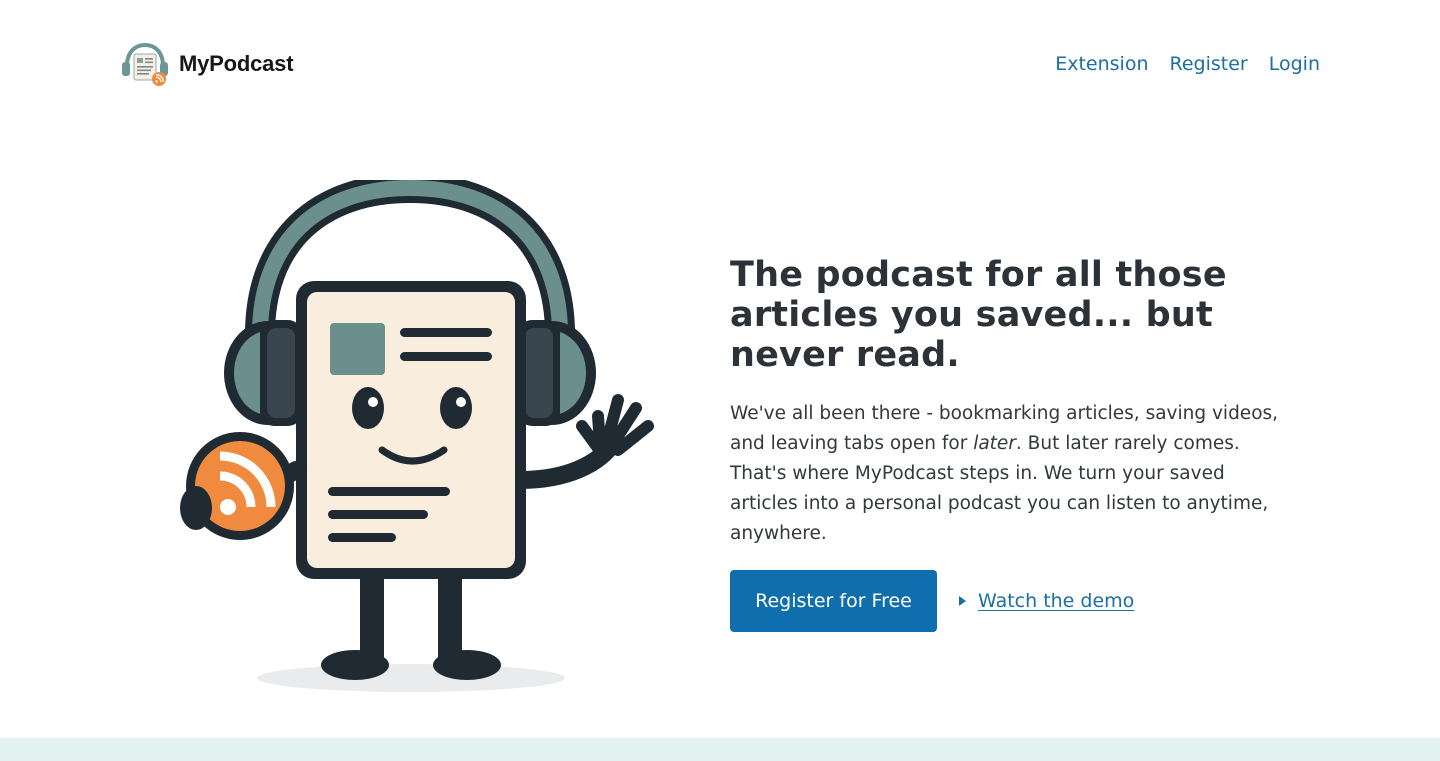 The width and height of the screenshot is (1440, 761). Describe the element at coordinates (236, 63) in the screenshot. I see `brand-name: MyPodcast` at that location.